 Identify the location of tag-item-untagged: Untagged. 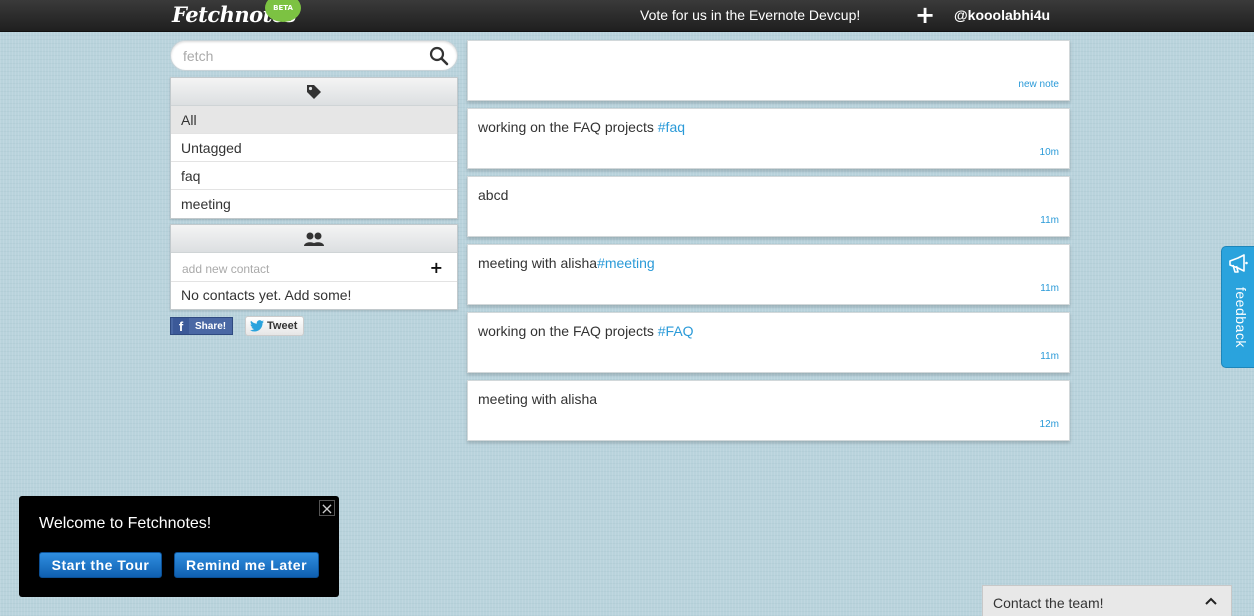
(314, 148).